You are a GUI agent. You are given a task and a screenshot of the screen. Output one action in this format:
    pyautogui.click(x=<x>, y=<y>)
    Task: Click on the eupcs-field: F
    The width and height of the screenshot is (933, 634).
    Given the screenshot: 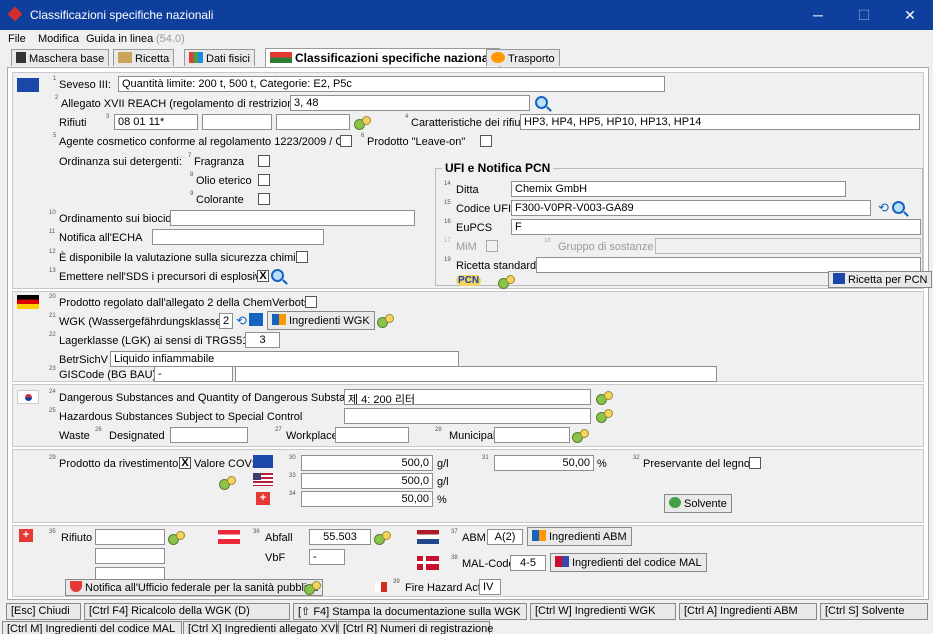 What is the action you would take?
    pyautogui.click(x=716, y=227)
    